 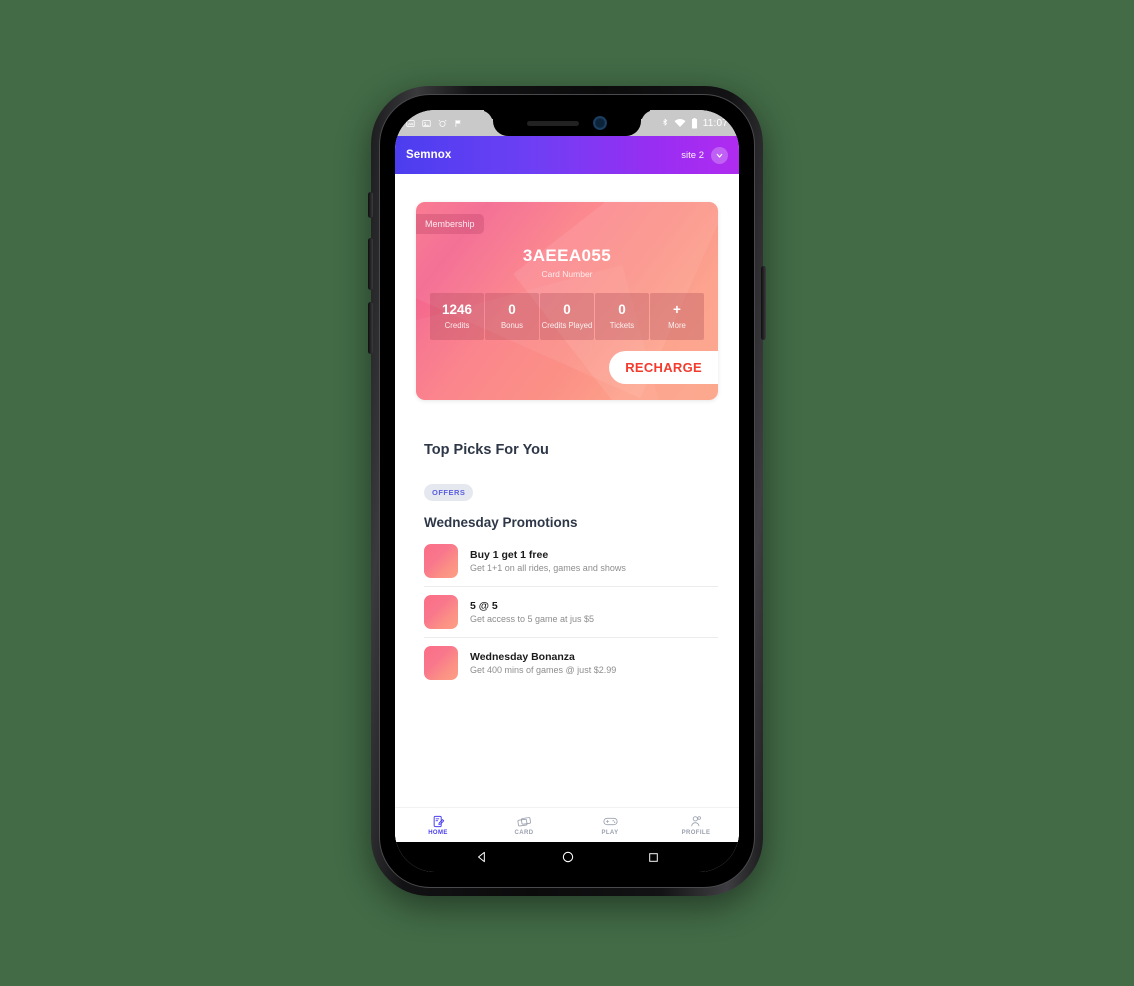 What do you see at coordinates (567, 155) in the screenshot?
I see `app-bar: Semnox site 2` at bounding box center [567, 155].